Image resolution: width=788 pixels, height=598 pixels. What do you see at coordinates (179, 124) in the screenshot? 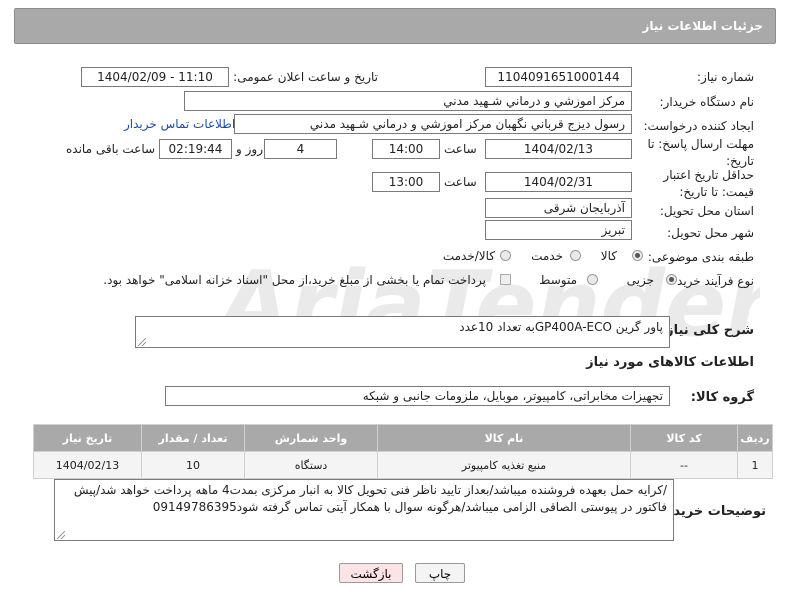
I see `buyer-contact-link: اطلاعات تماس خریدار` at bounding box center [179, 124].